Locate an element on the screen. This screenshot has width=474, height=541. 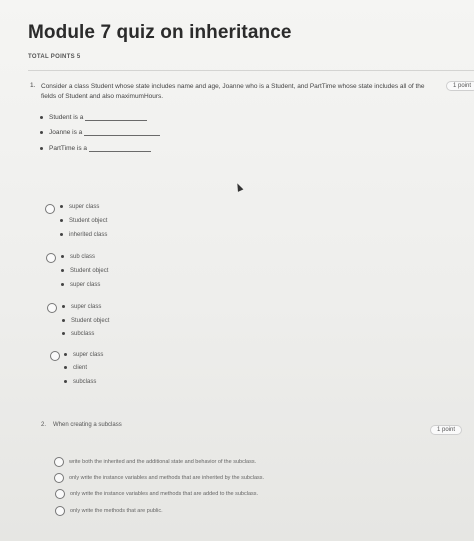
question-2-points-badge: 1 point is located at coordinates (446, 430).